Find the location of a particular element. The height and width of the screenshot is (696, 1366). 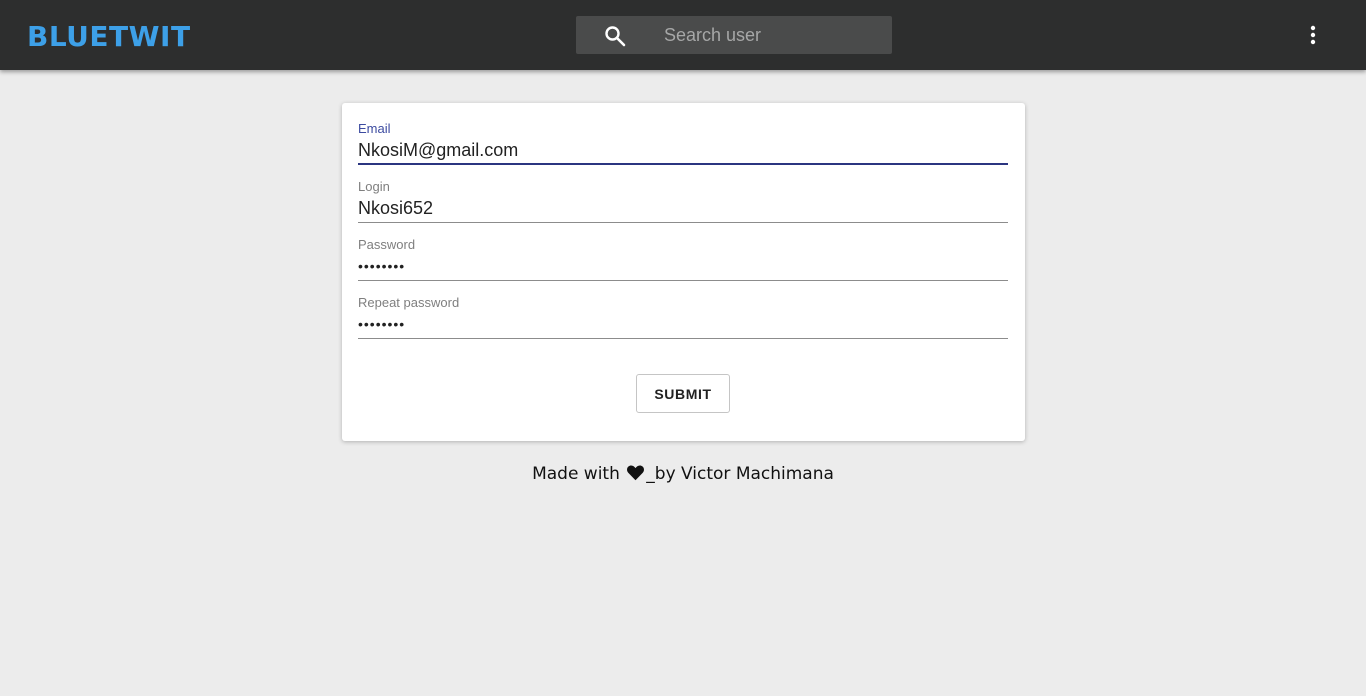

search-box is located at coordinates (734, 35).